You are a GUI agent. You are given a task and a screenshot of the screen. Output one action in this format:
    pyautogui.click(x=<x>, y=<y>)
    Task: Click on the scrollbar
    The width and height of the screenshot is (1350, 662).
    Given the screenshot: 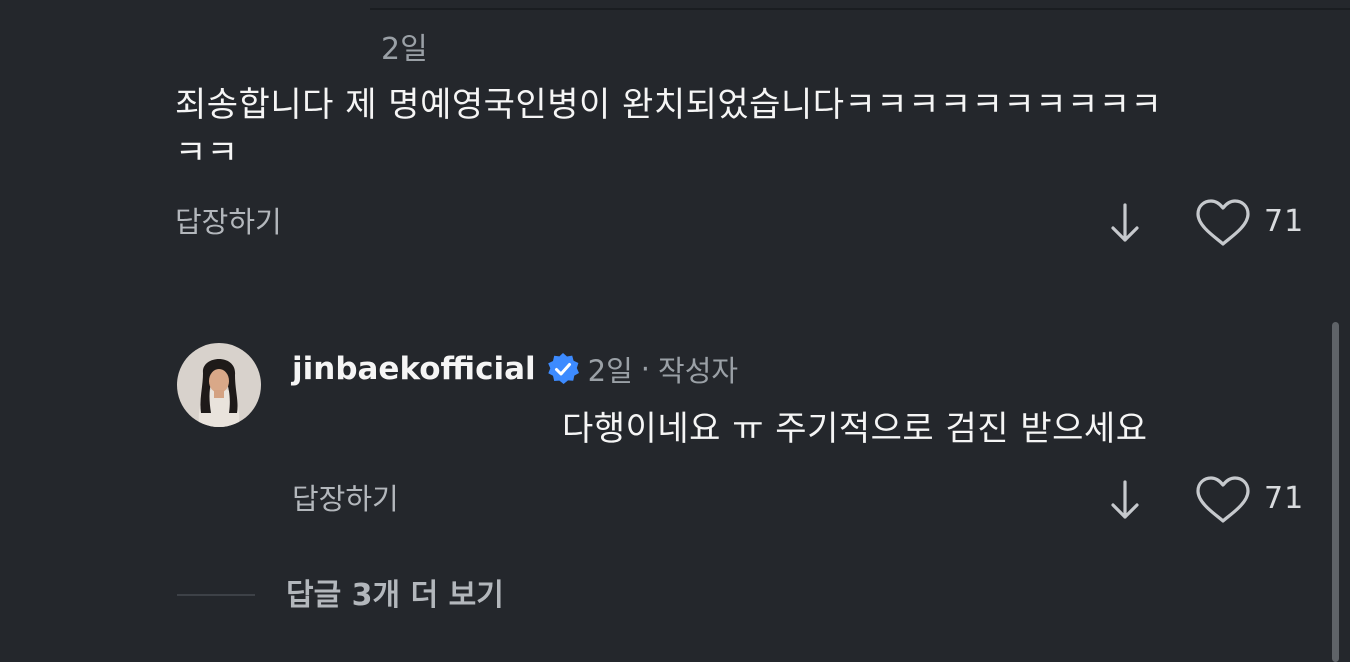 What is the action you would take?
    pyautogui.click(x=1335, y=492)
    